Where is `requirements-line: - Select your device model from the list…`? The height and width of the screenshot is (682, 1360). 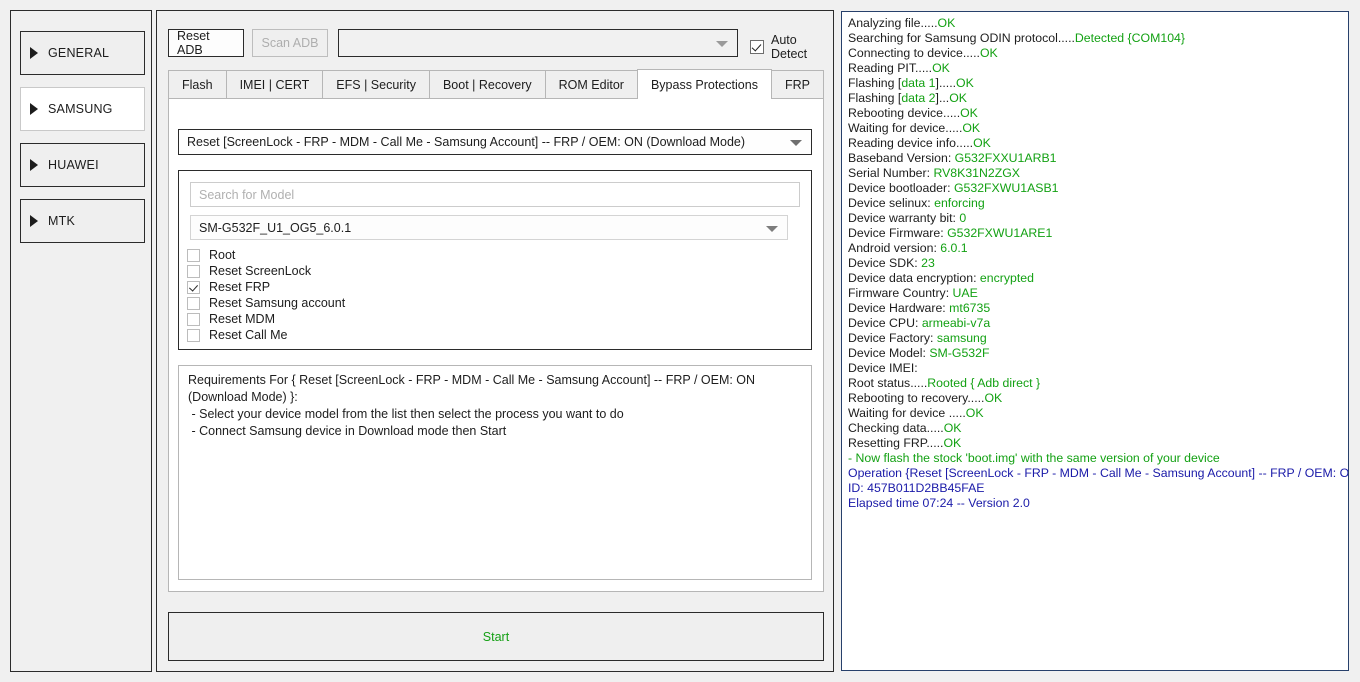 requirements-line: - Select your device model from the list… is located at coordinates (406, 414).